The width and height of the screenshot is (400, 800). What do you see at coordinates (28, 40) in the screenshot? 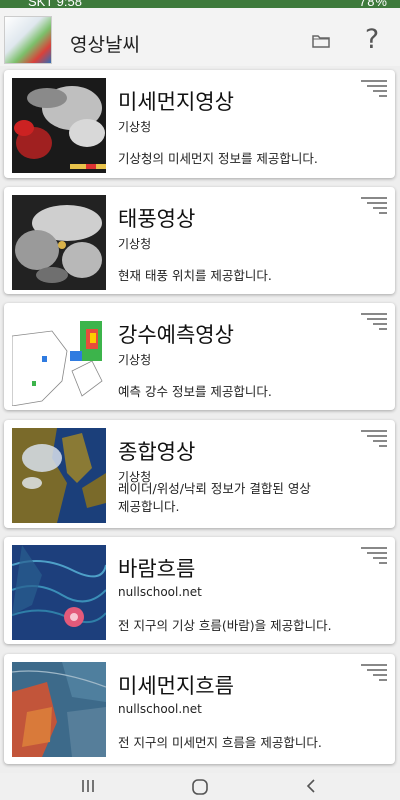
I see `app-logo` at bounding box center [28, 40].